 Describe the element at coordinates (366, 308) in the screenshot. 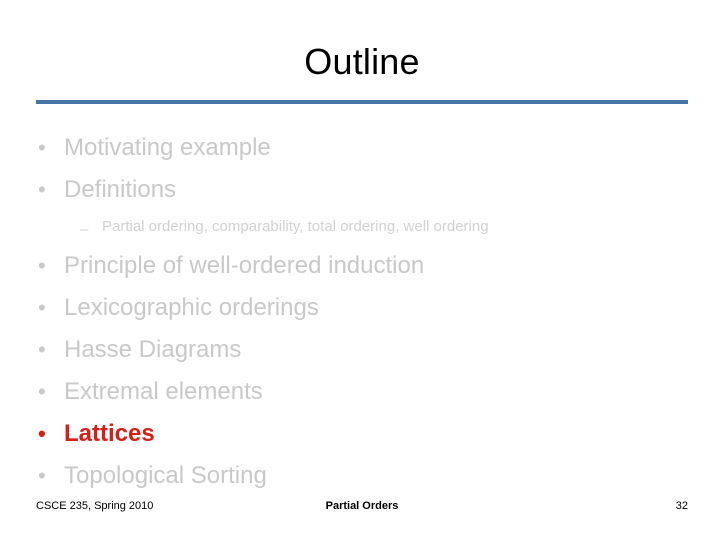

I see `outline-item: • Lexicographic orderings` at that location.